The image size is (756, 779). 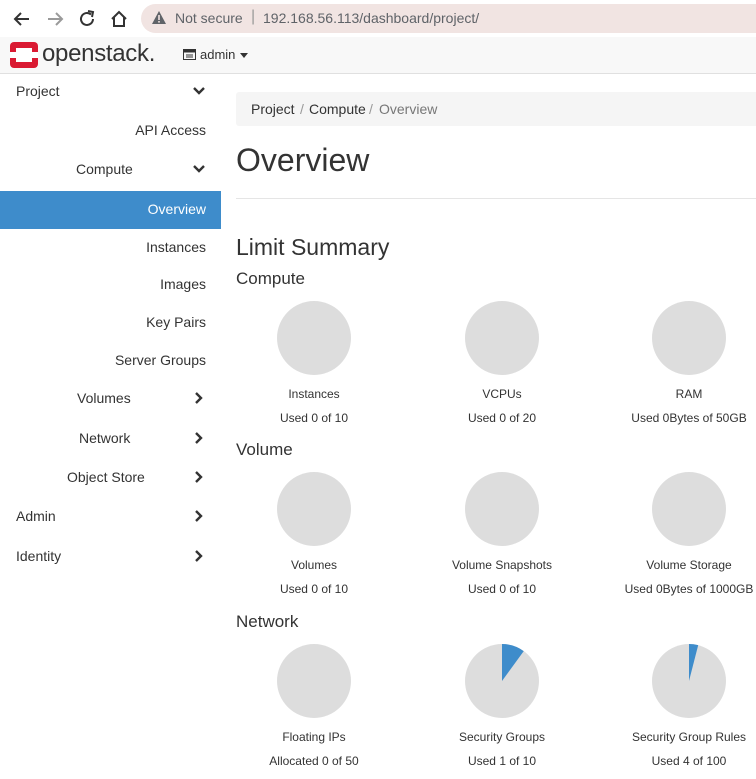 I want to click on sidebar-item-label: Identity, so click(x=39, y=556).